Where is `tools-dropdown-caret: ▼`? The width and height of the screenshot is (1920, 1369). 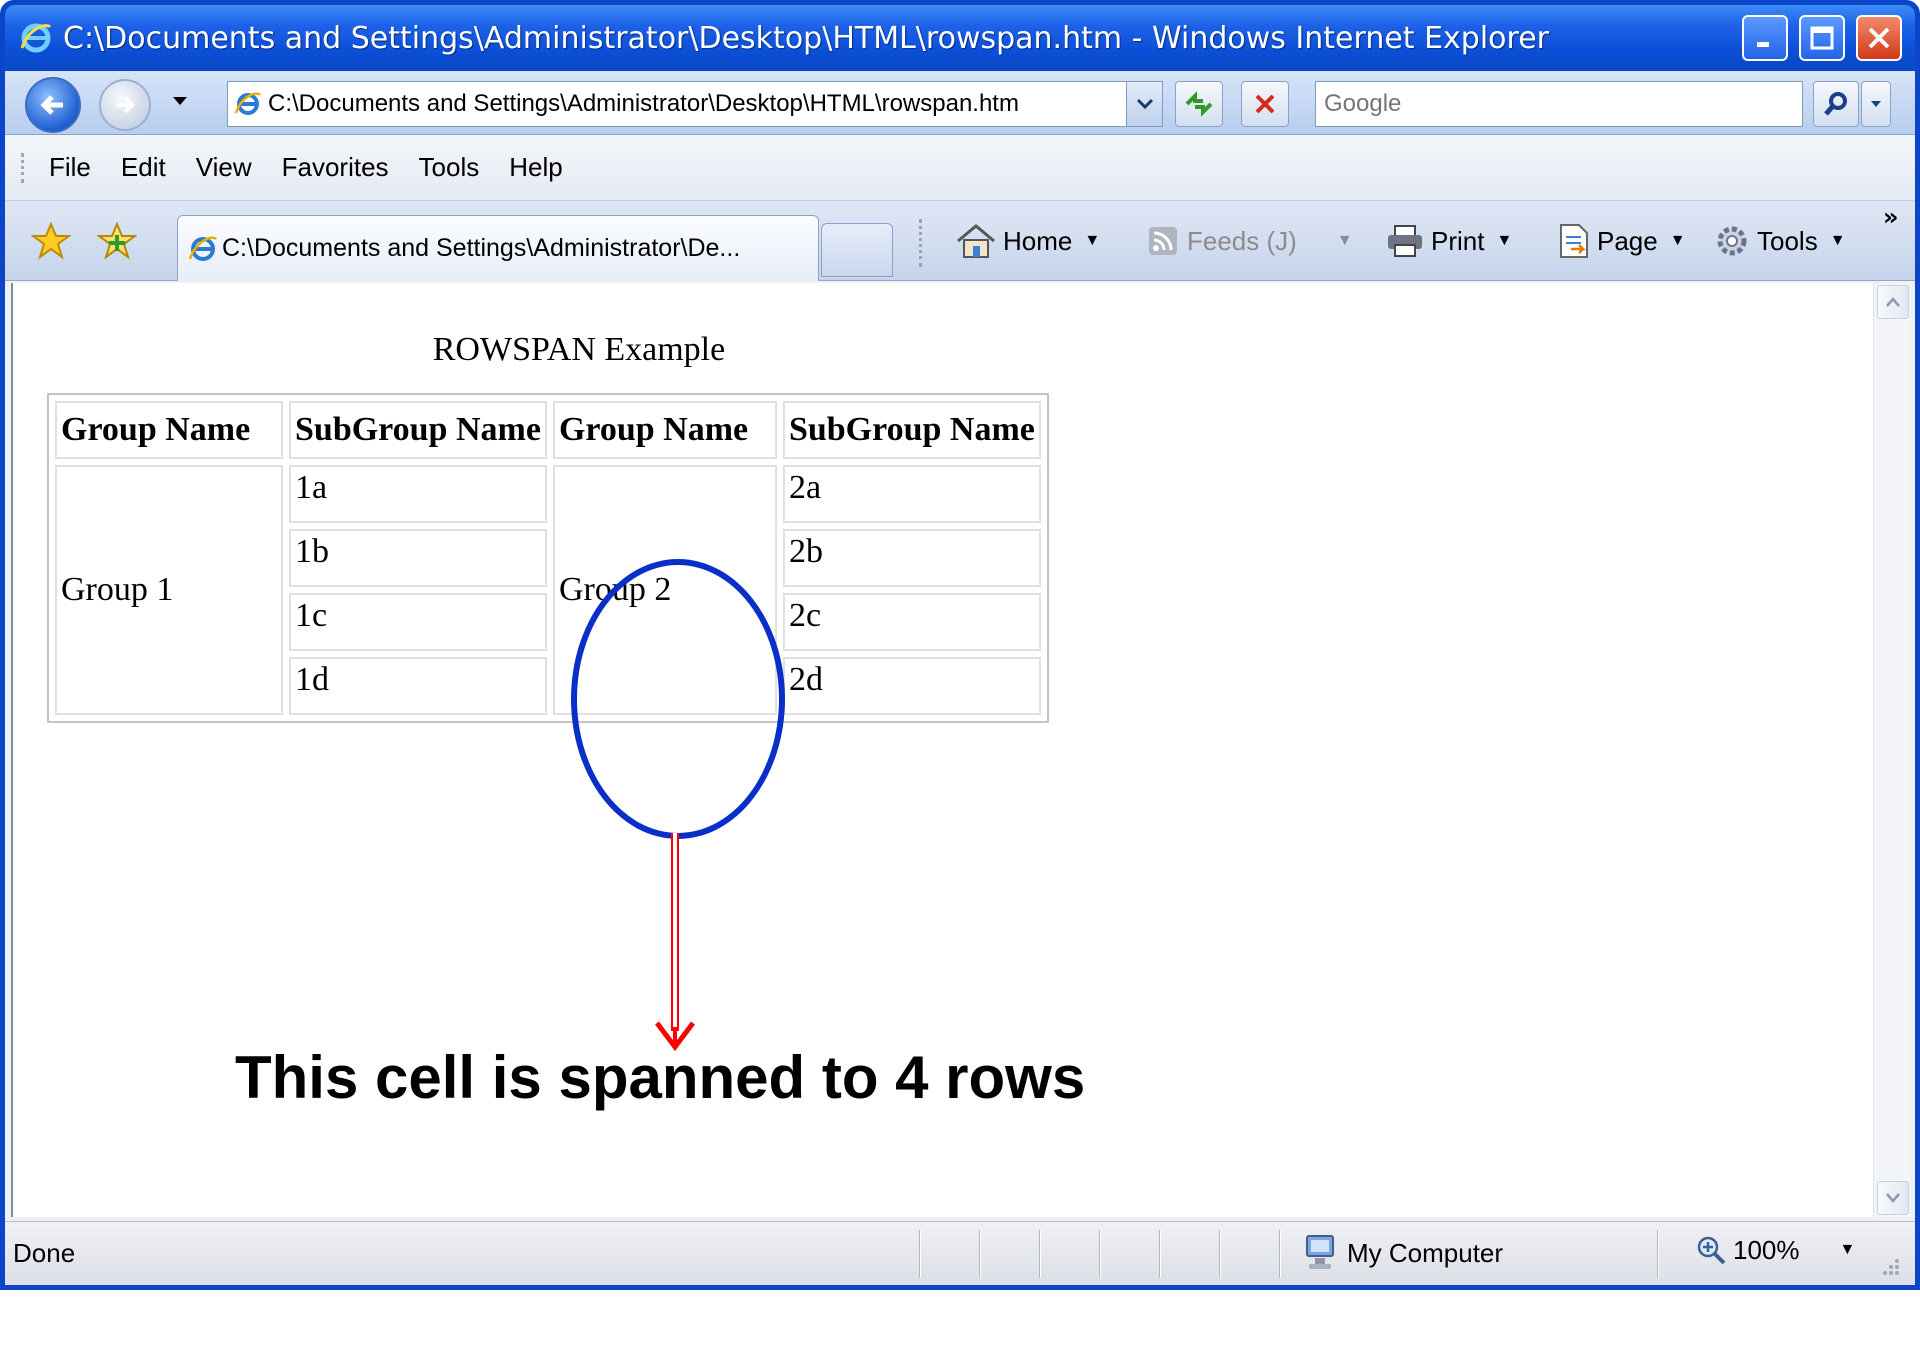
tools-dropdown-caret: ▼ is located at coordinates (1838, 241).